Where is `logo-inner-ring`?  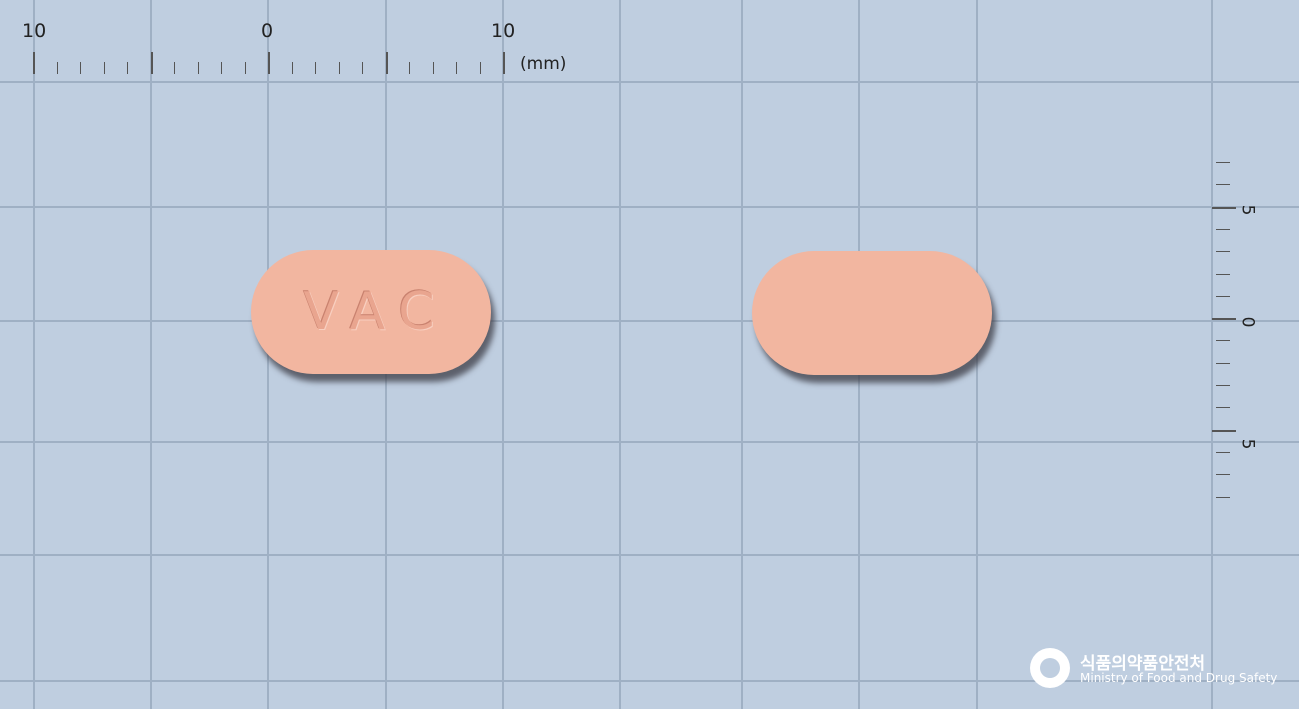 logo-inner-ring is located at coordinates (1050, 668).